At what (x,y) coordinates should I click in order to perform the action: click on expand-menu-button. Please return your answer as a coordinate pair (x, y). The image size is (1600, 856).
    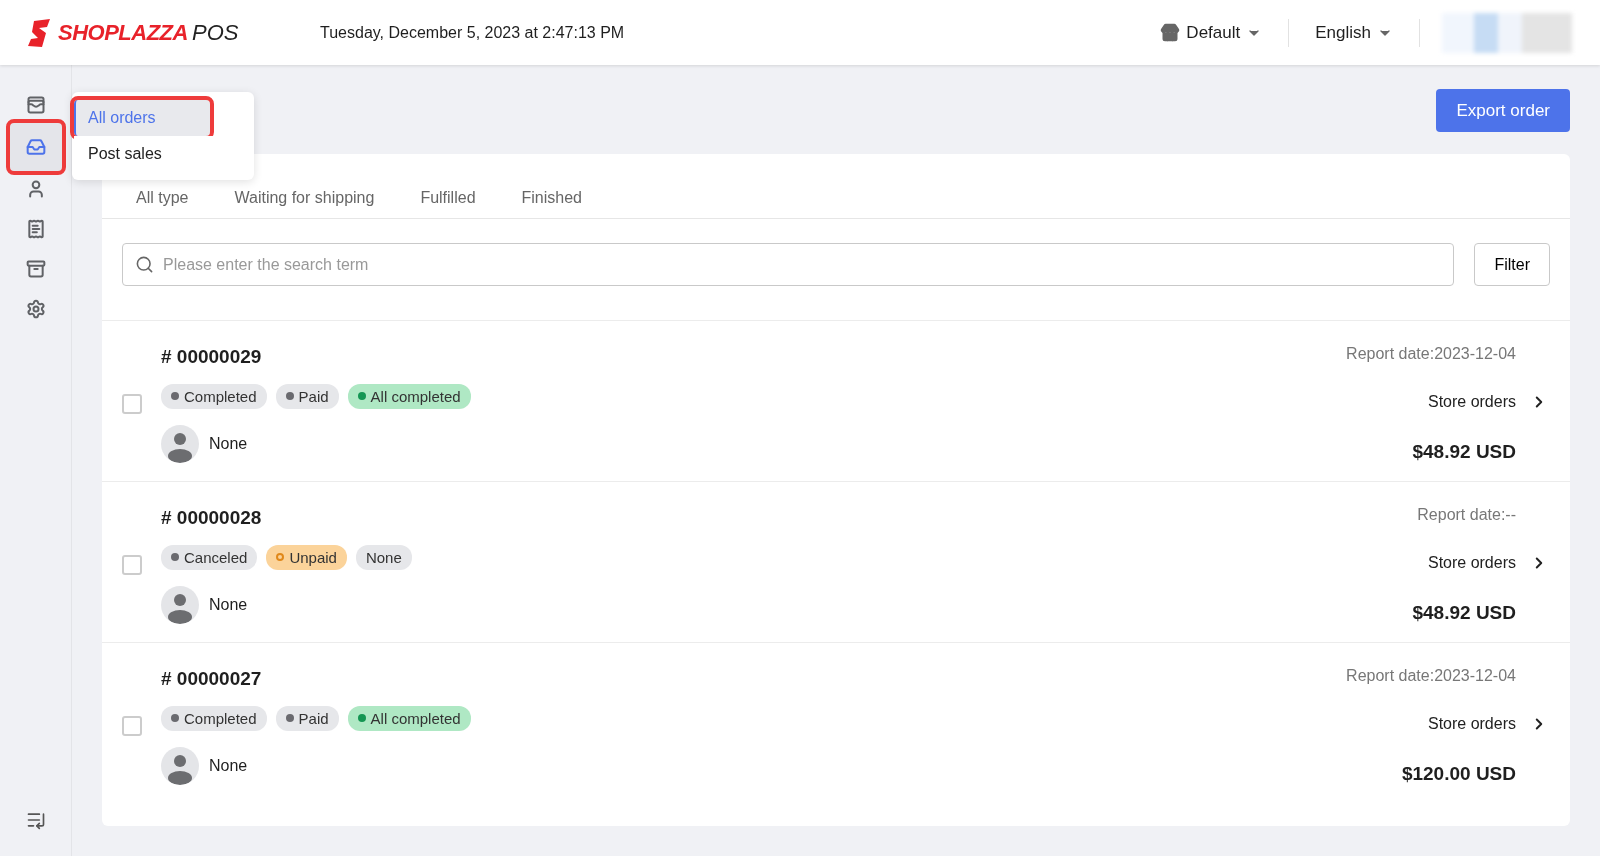
    Looking at the image, I should click on (35, 820).